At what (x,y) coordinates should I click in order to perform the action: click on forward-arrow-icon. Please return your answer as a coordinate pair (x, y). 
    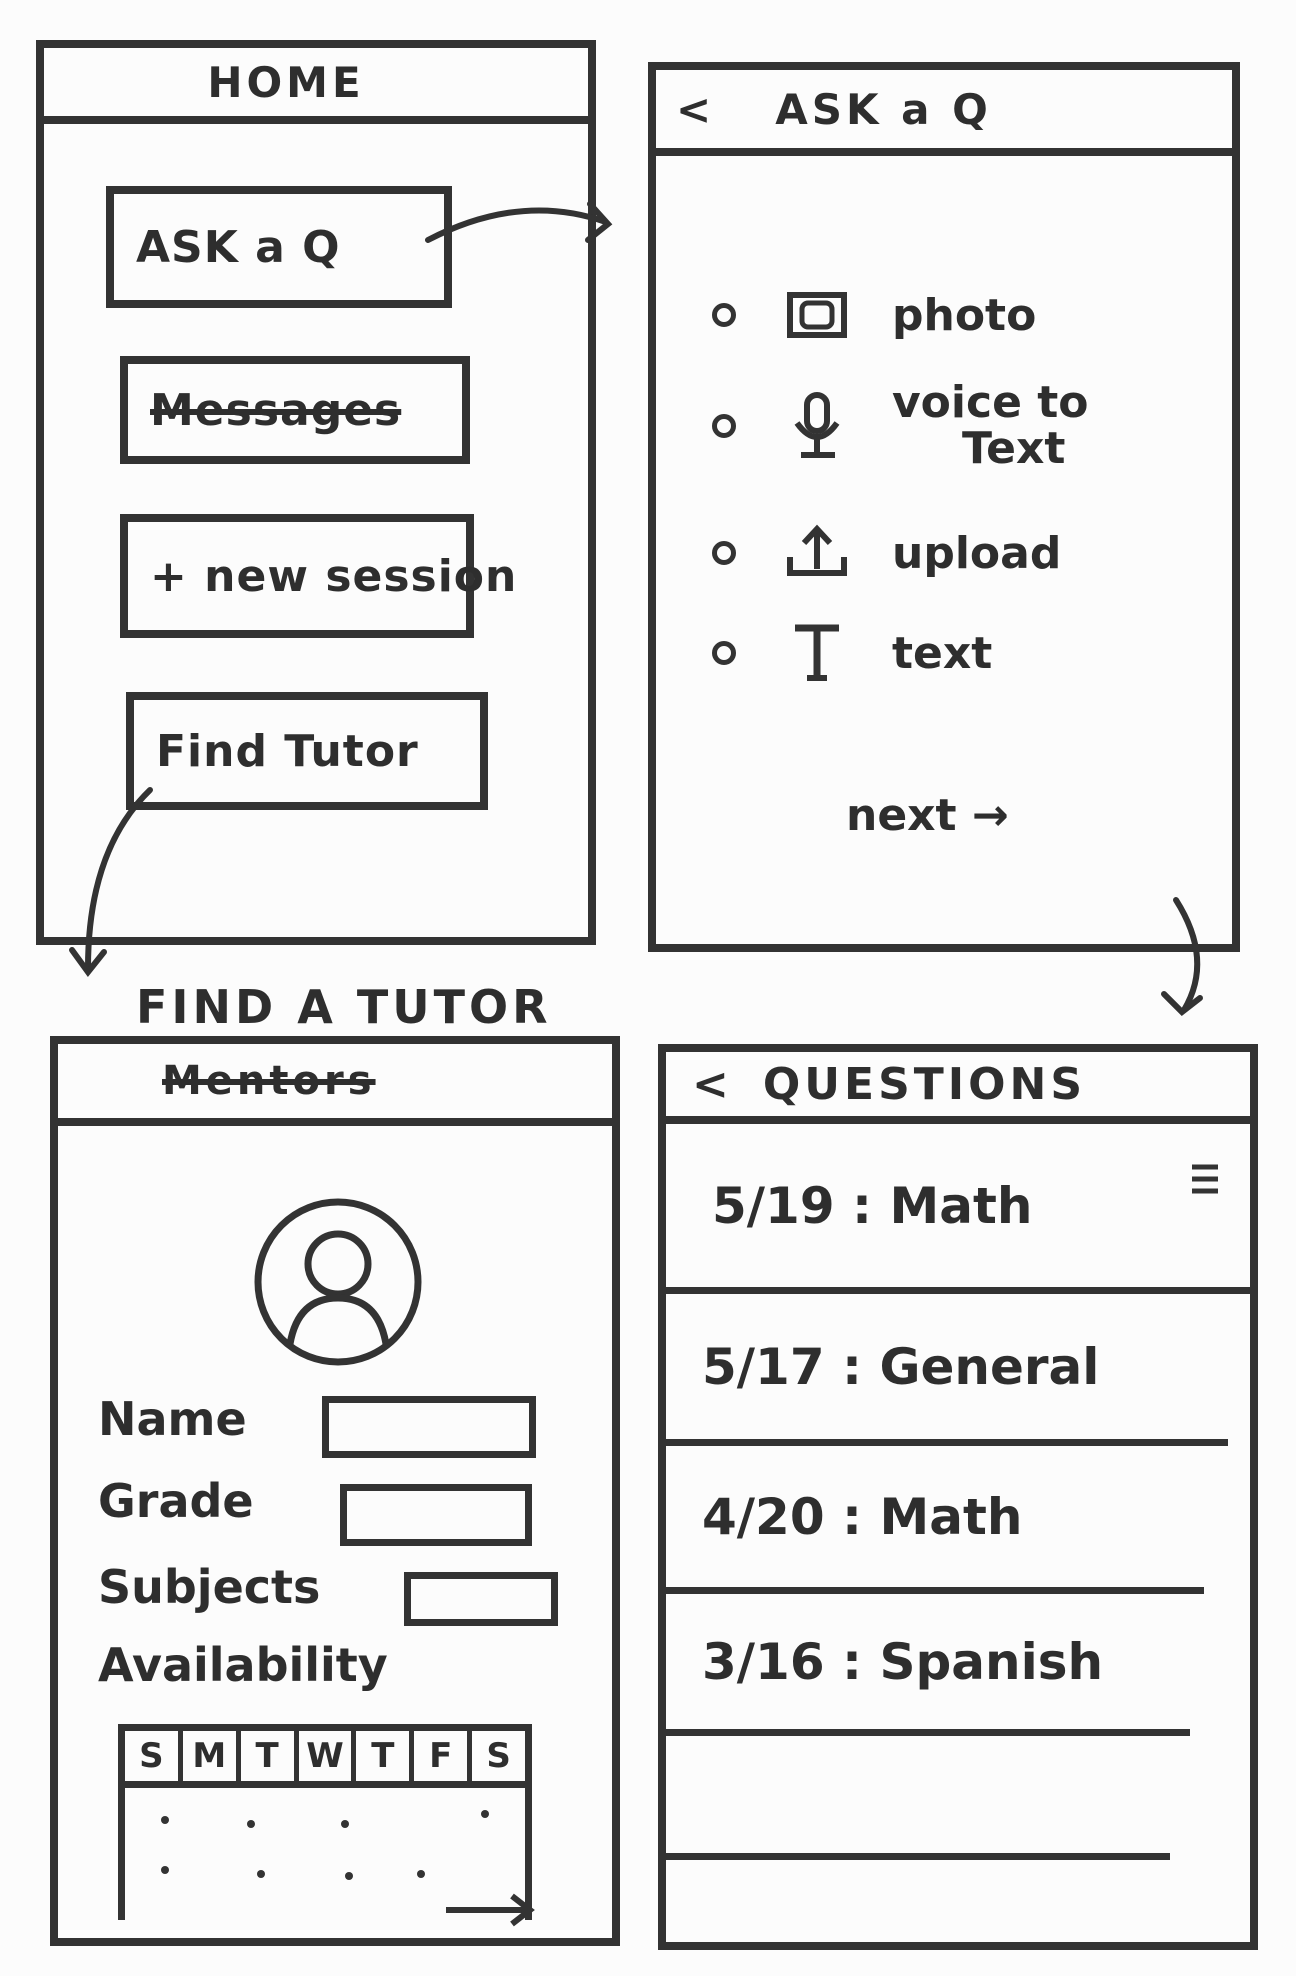
    Looking at the image, I should click on (490, 1910).